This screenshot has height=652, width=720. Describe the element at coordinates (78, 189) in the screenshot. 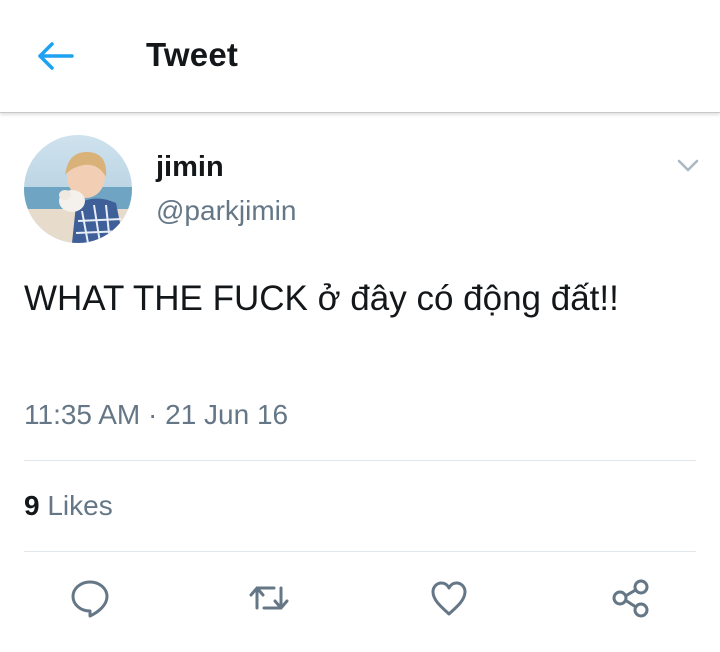

I see `avatar` at that location.